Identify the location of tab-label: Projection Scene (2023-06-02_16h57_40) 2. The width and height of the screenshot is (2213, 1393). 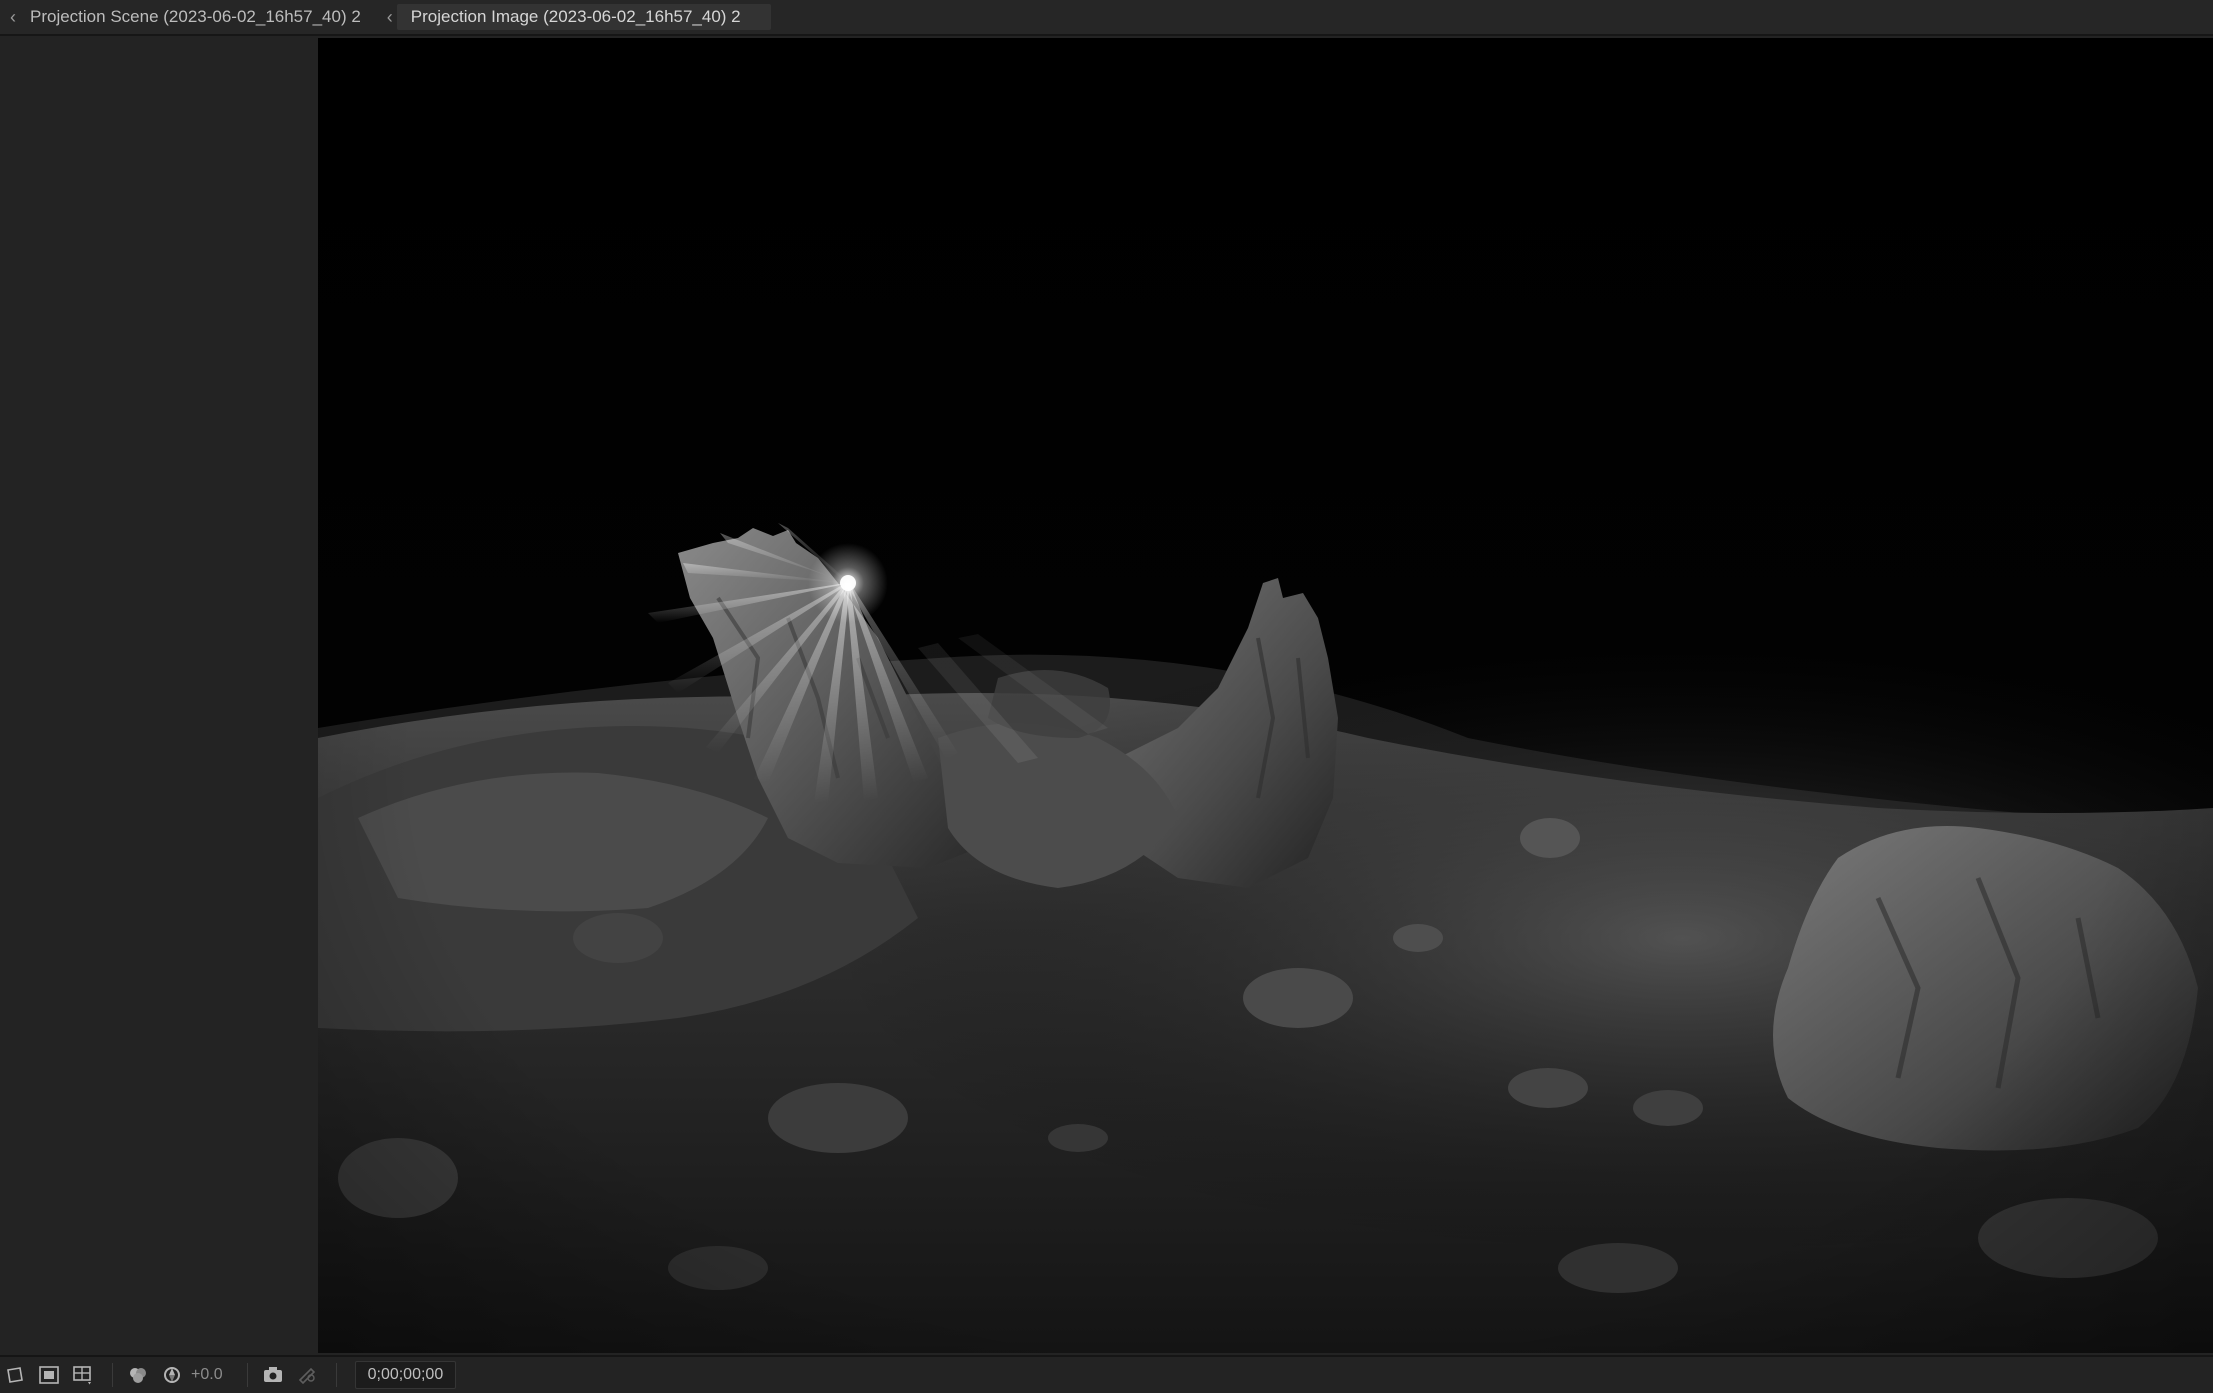
(195, 16).